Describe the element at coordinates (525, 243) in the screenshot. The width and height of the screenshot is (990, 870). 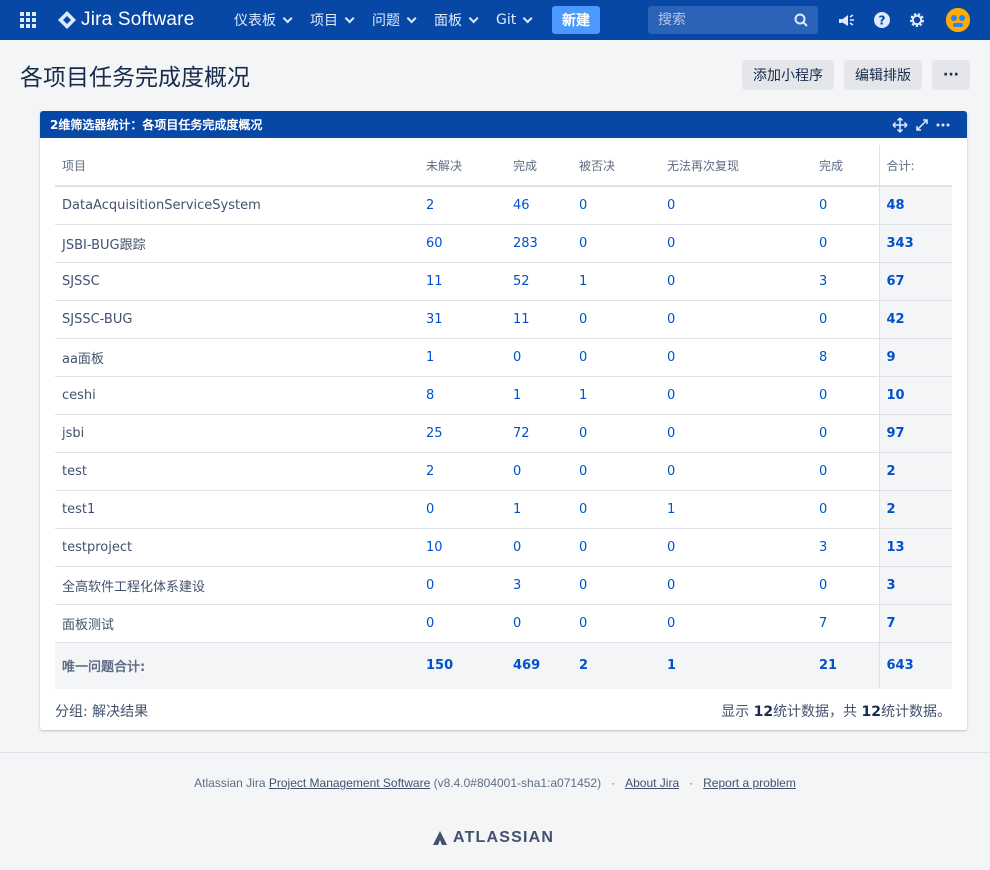
I see `count-link: 283` at that location.